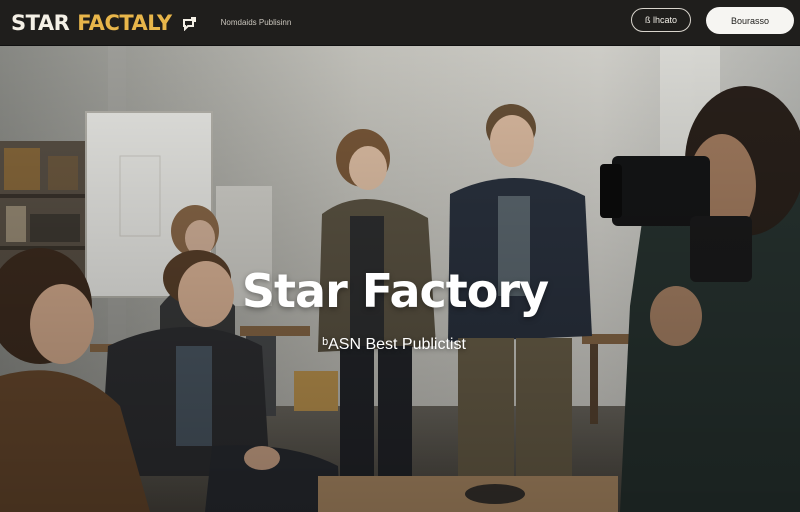  What do you see at coordinates (661, 20) in the screenshot?
I see `outline-nav-button: ß lhcato` at bounding box center [661, 20].